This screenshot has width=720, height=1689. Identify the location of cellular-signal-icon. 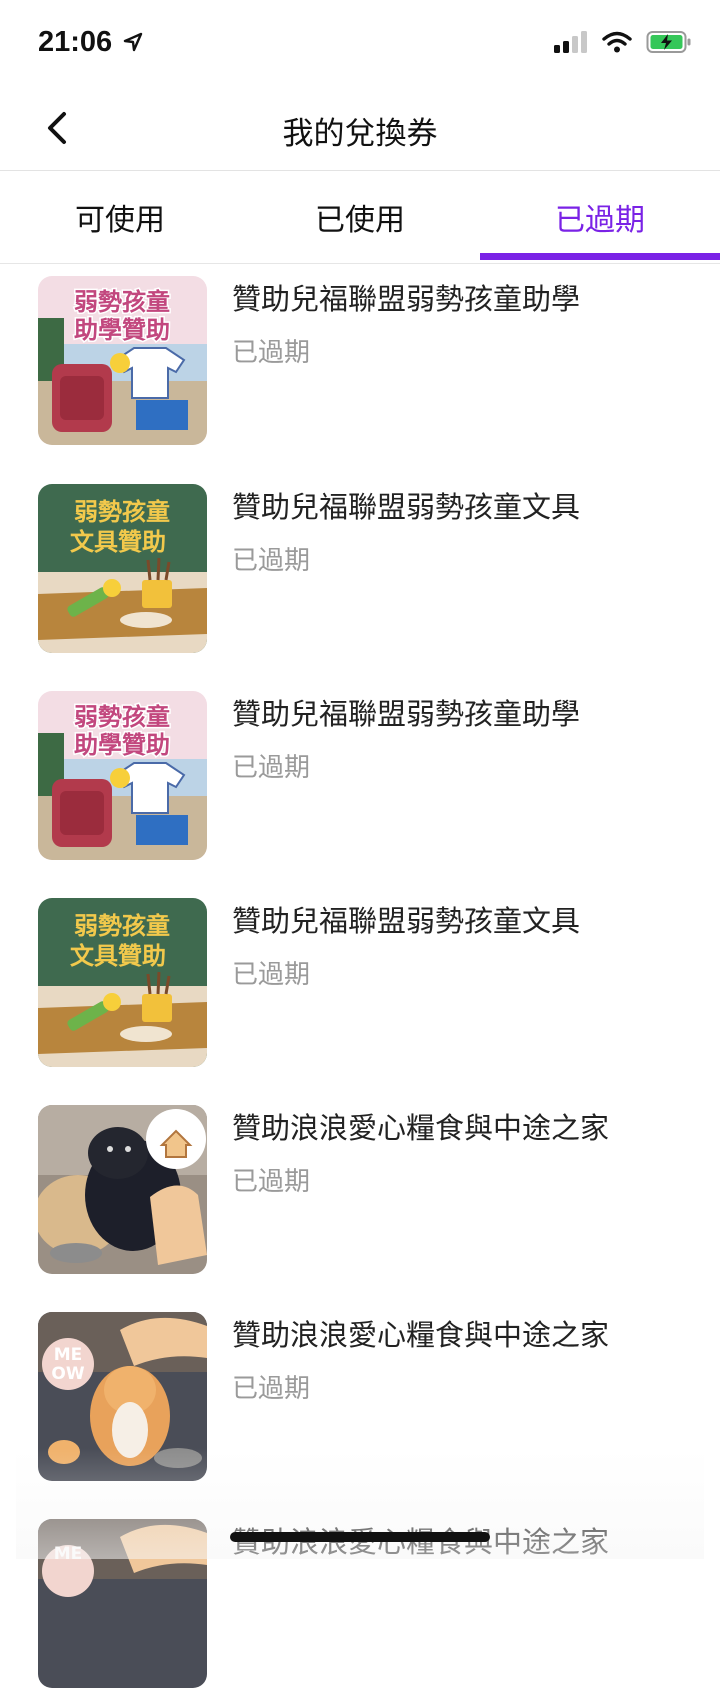
(570, 42).